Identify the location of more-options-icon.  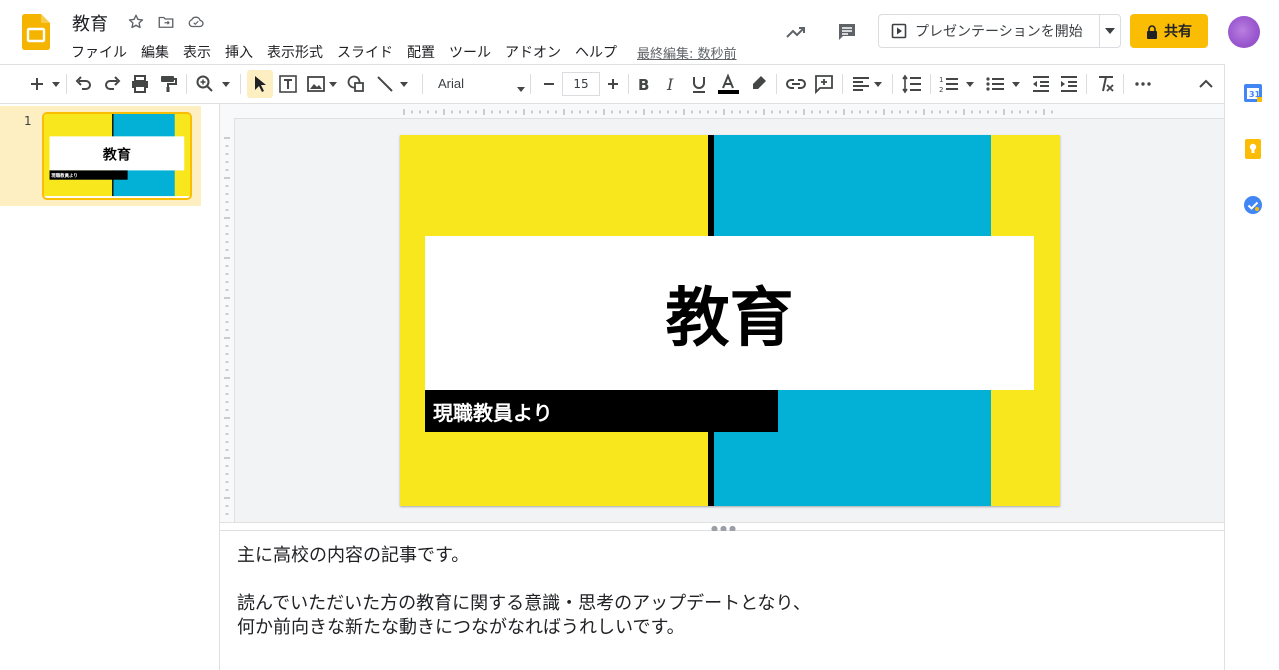
(1143, 84).